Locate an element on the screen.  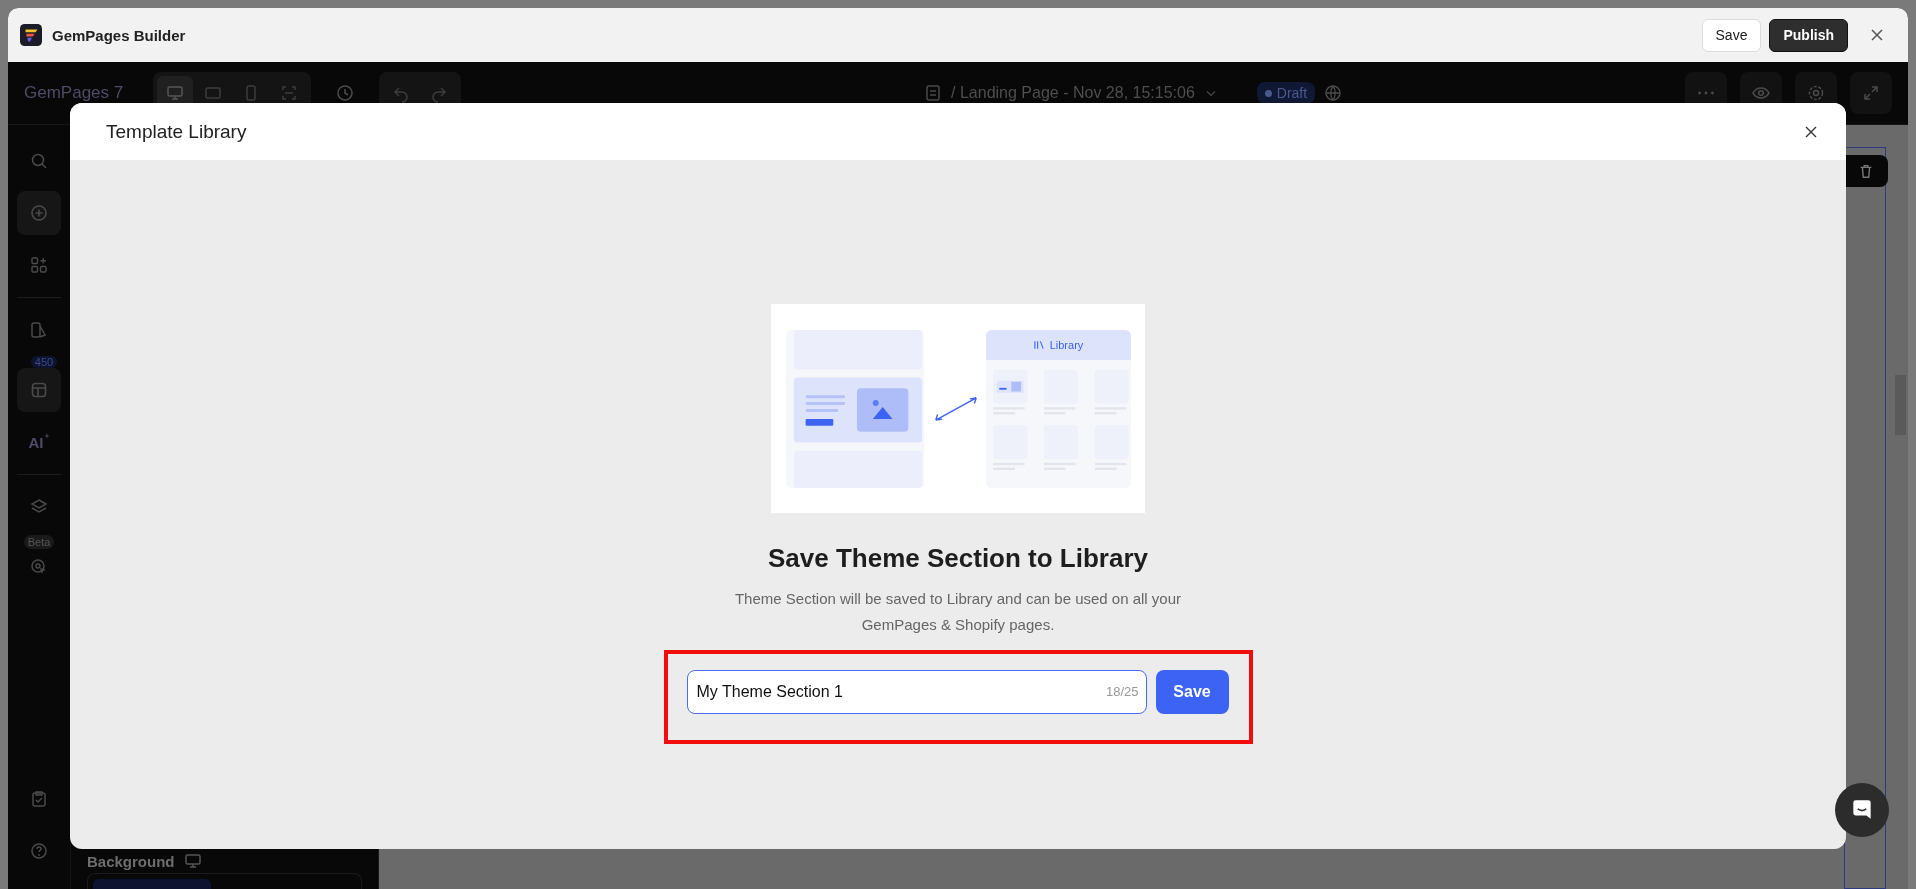
templates-icon is located at coordinates (39, 390).